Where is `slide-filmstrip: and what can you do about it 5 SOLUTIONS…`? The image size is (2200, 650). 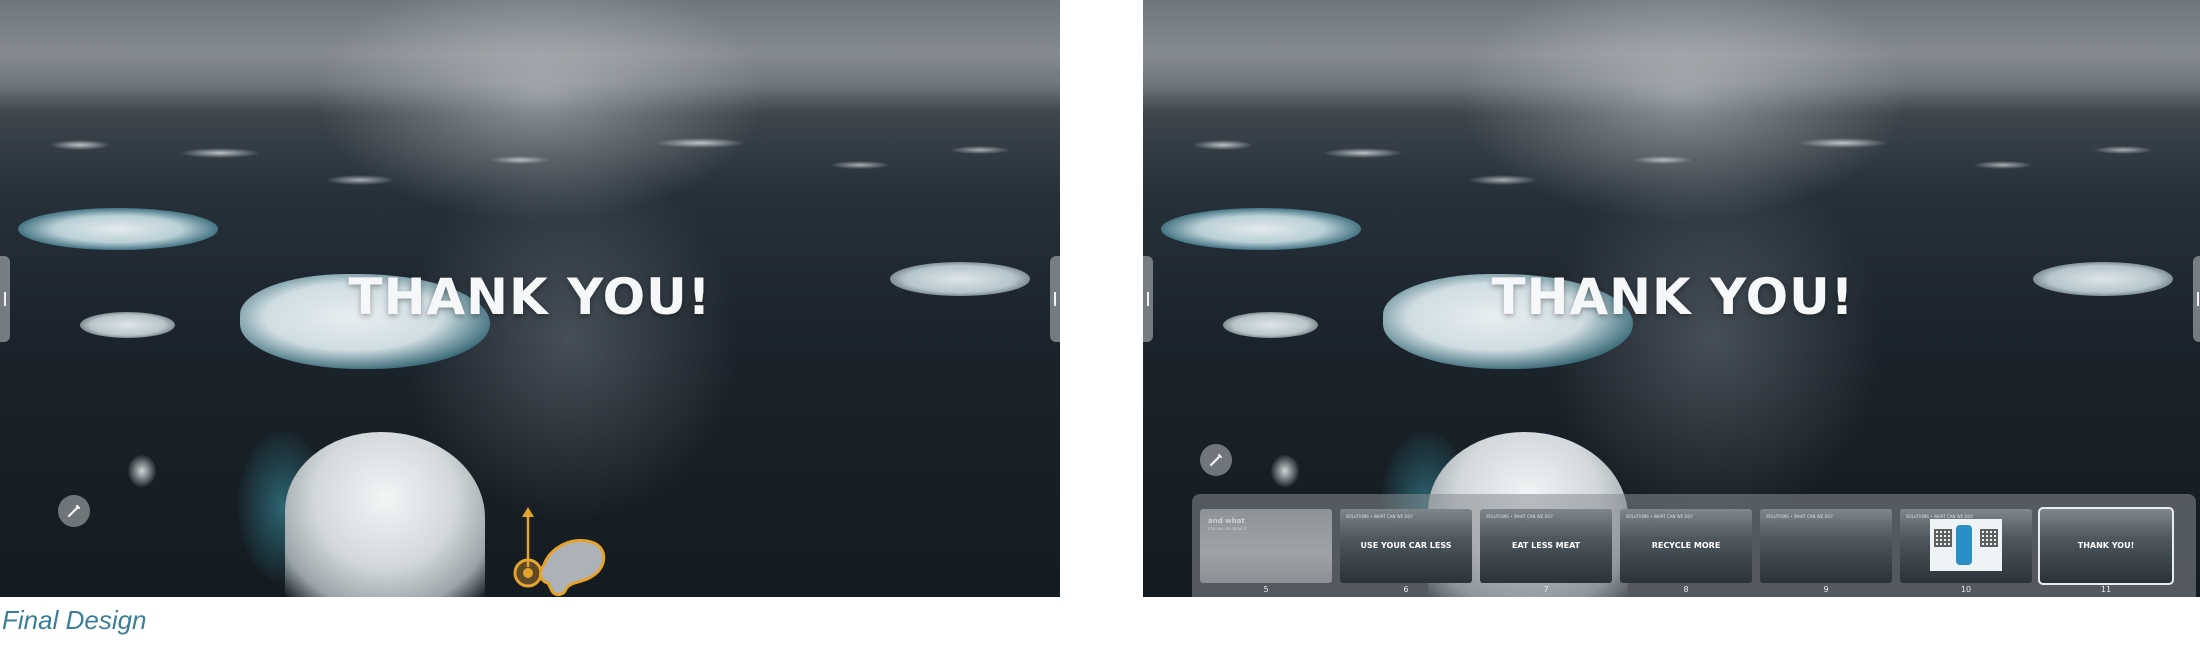 slide-filmstrip: and what can you do about it 5 SOLUTIONS… is located at coordinates (1694, 545).